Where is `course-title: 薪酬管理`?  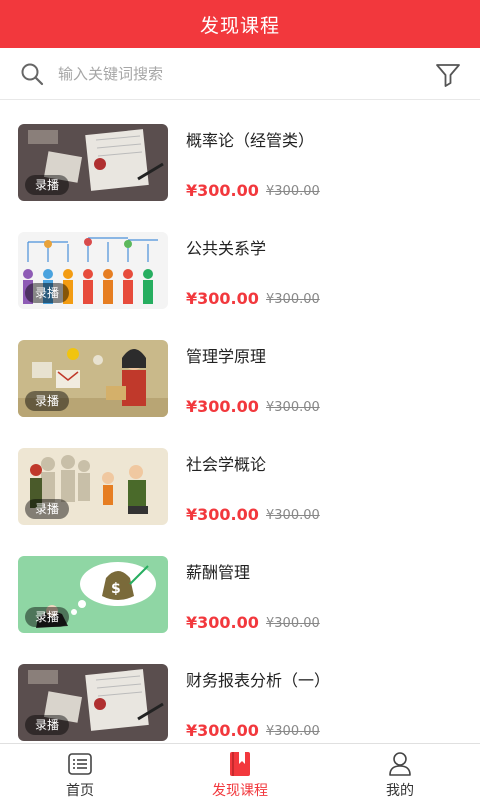 course-title: 薪酬管理 is located at coordinates (218, 572).